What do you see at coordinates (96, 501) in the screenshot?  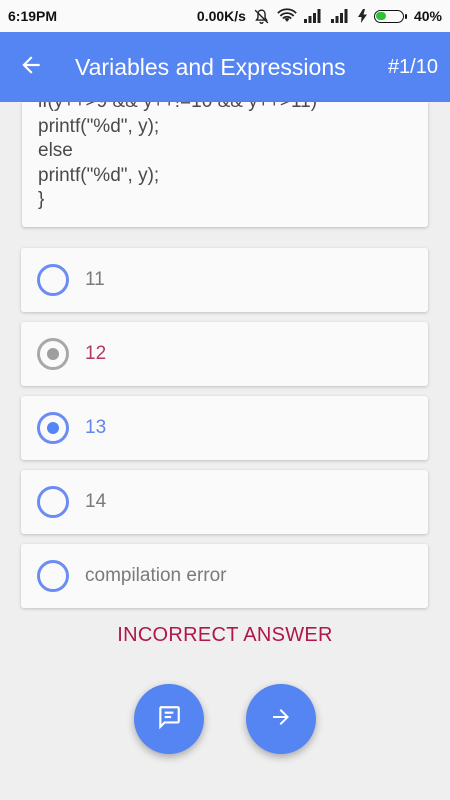 I see `option-label: 14` at bounding box center [96, 501].